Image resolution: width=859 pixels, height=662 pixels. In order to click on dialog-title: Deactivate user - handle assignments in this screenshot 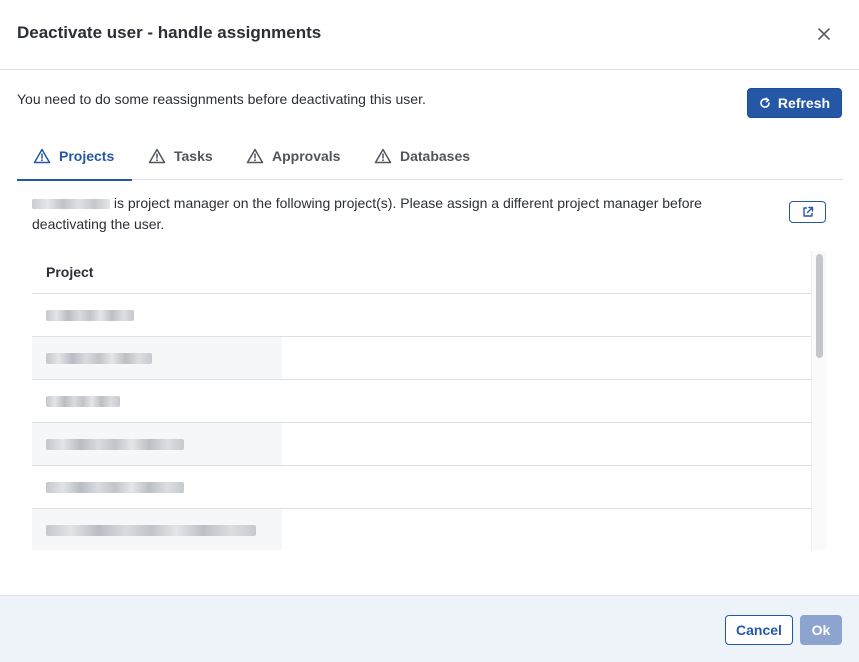, I will do `click(169, 32)`.